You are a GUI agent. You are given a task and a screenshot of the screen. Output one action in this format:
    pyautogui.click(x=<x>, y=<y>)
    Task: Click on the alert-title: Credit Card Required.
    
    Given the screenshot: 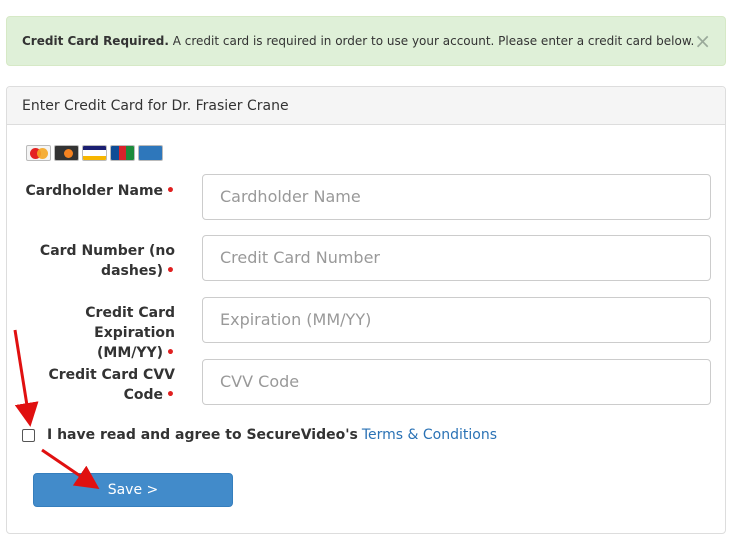 What is the action you would take?
    pyautogui.click(x=95, y=41)
    